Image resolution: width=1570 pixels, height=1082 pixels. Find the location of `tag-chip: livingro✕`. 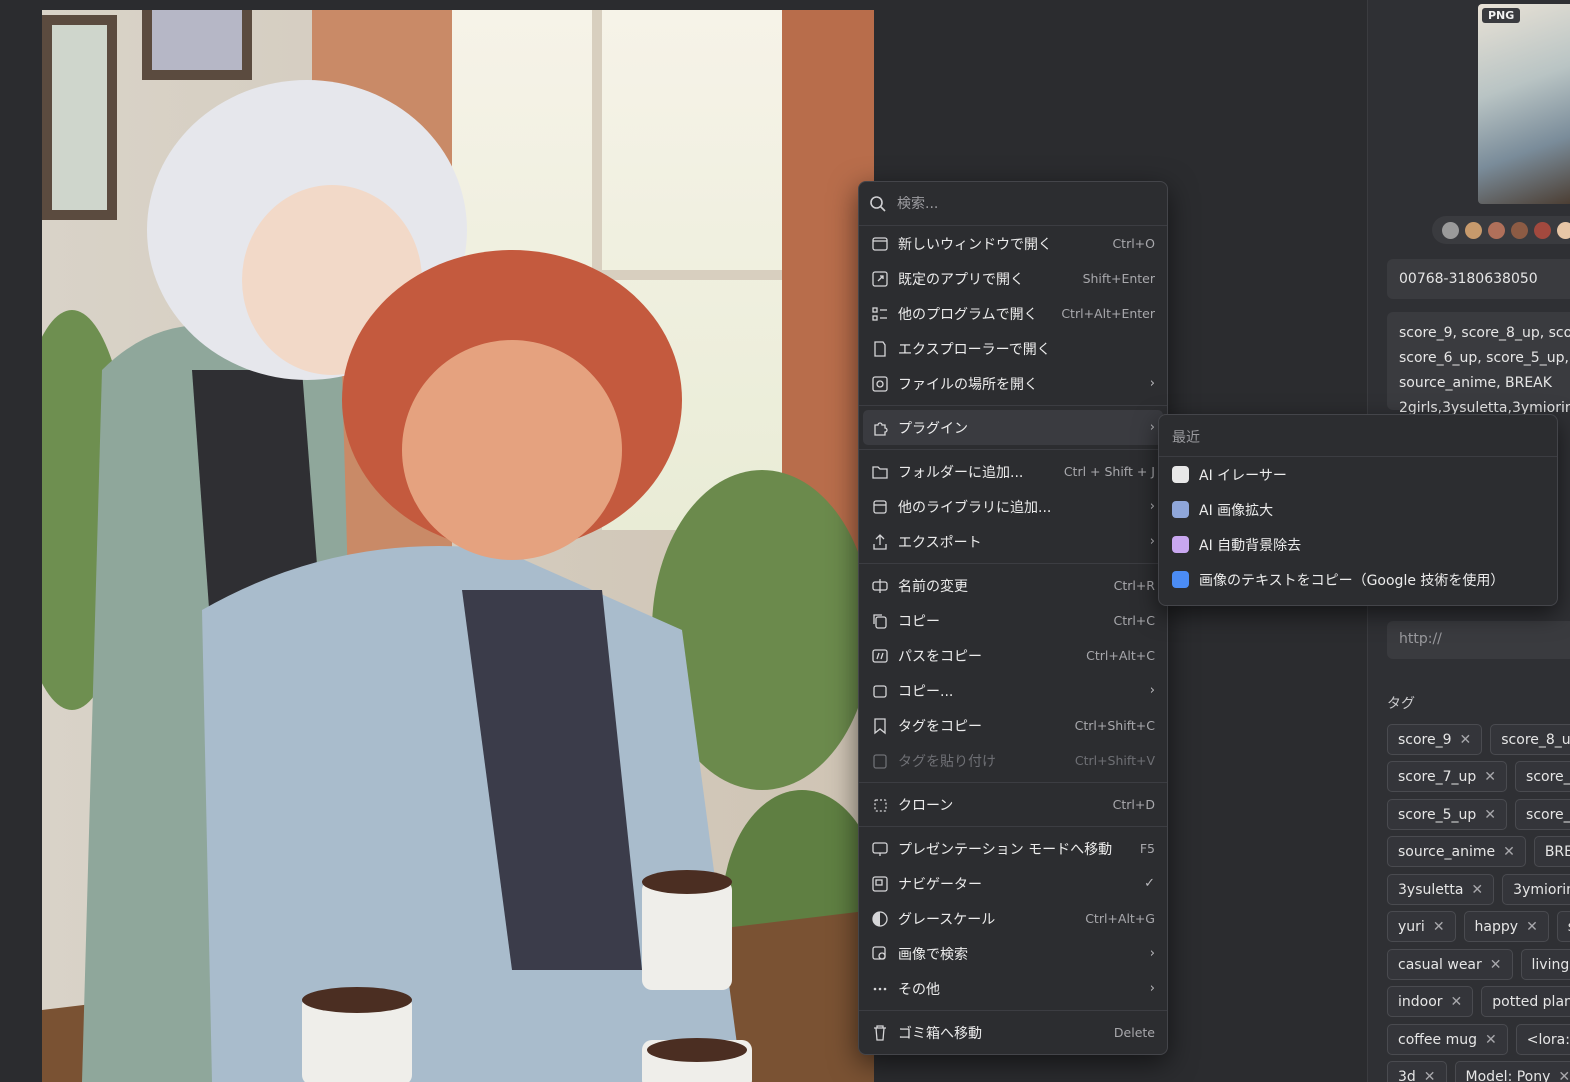

tag-chip: livingro✕ is located at coordinates (1545, 964).